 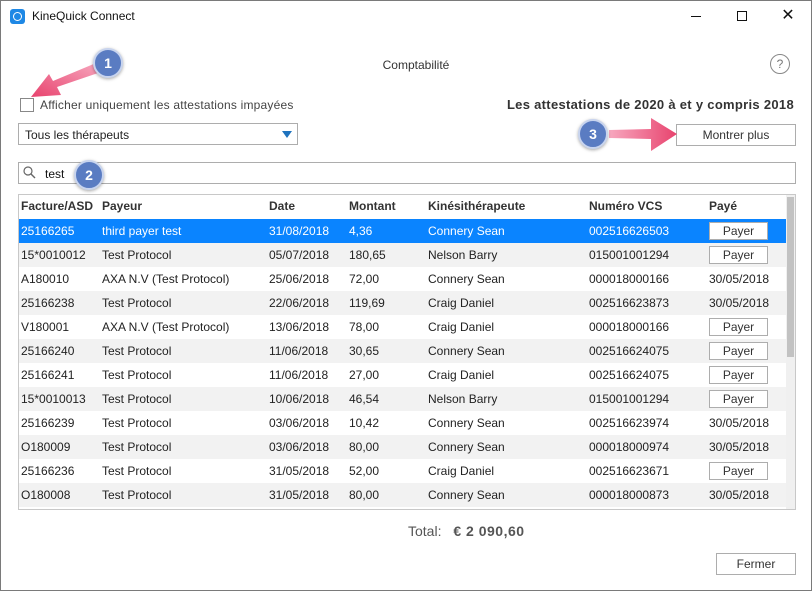 I want to click on show-more-button: Montrer plus, so click(x=736, y=135).